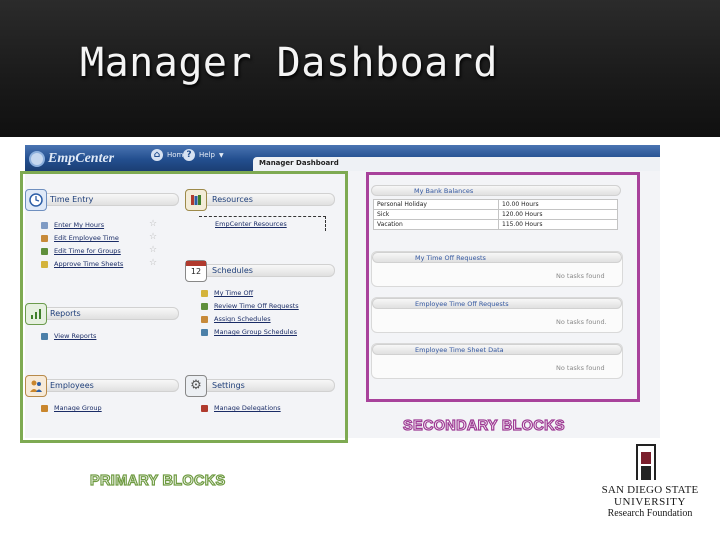 This screenshot has width=720, height=540. I want to click on logo-text: EmpCenter, so click(81, 158).